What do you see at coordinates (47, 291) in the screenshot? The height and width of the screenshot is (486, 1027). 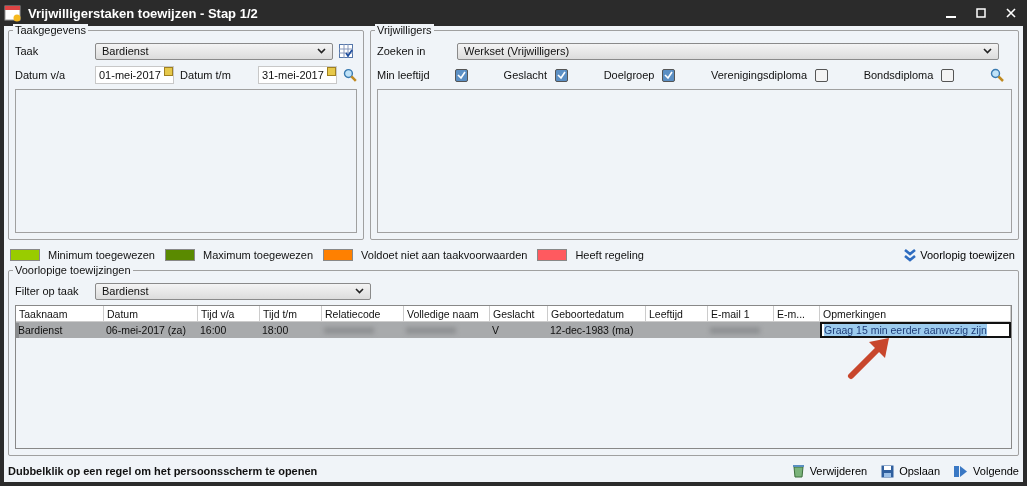 I see `field-label: Filter op taak` at bounding box center [47, 291].